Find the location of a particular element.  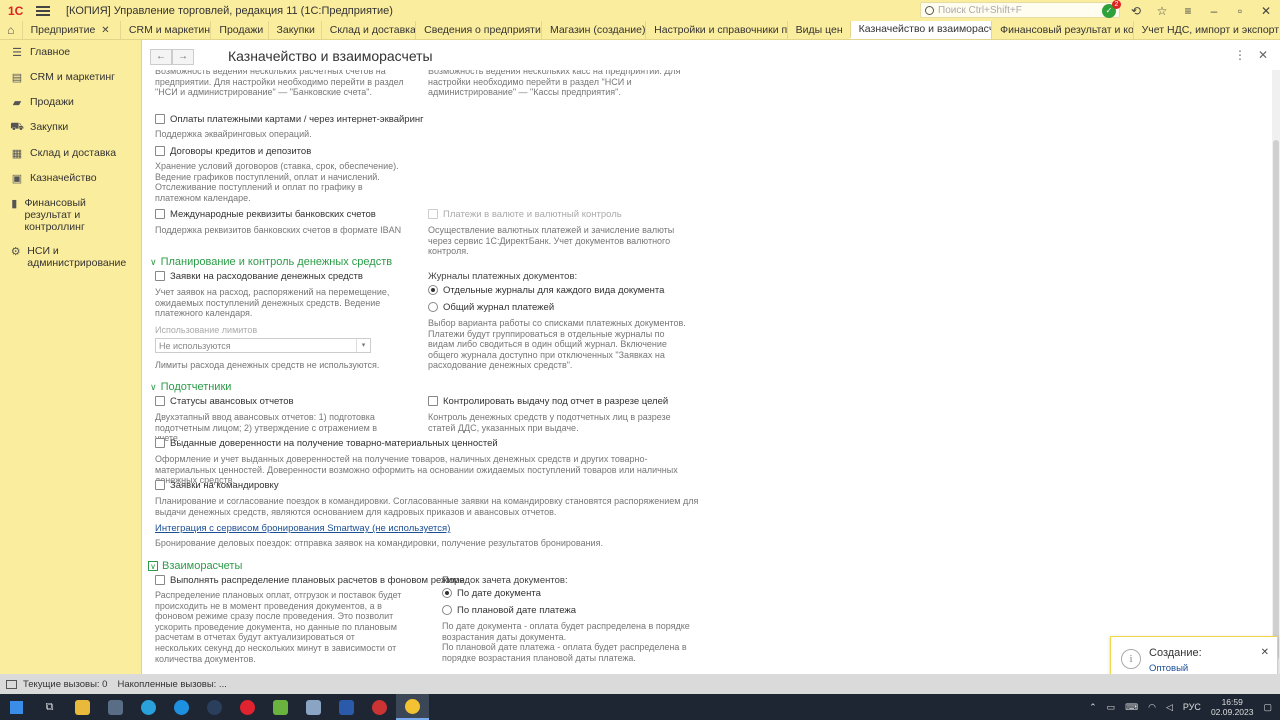

close-window-icon: ✕ is located at coordinates (1266, 11).